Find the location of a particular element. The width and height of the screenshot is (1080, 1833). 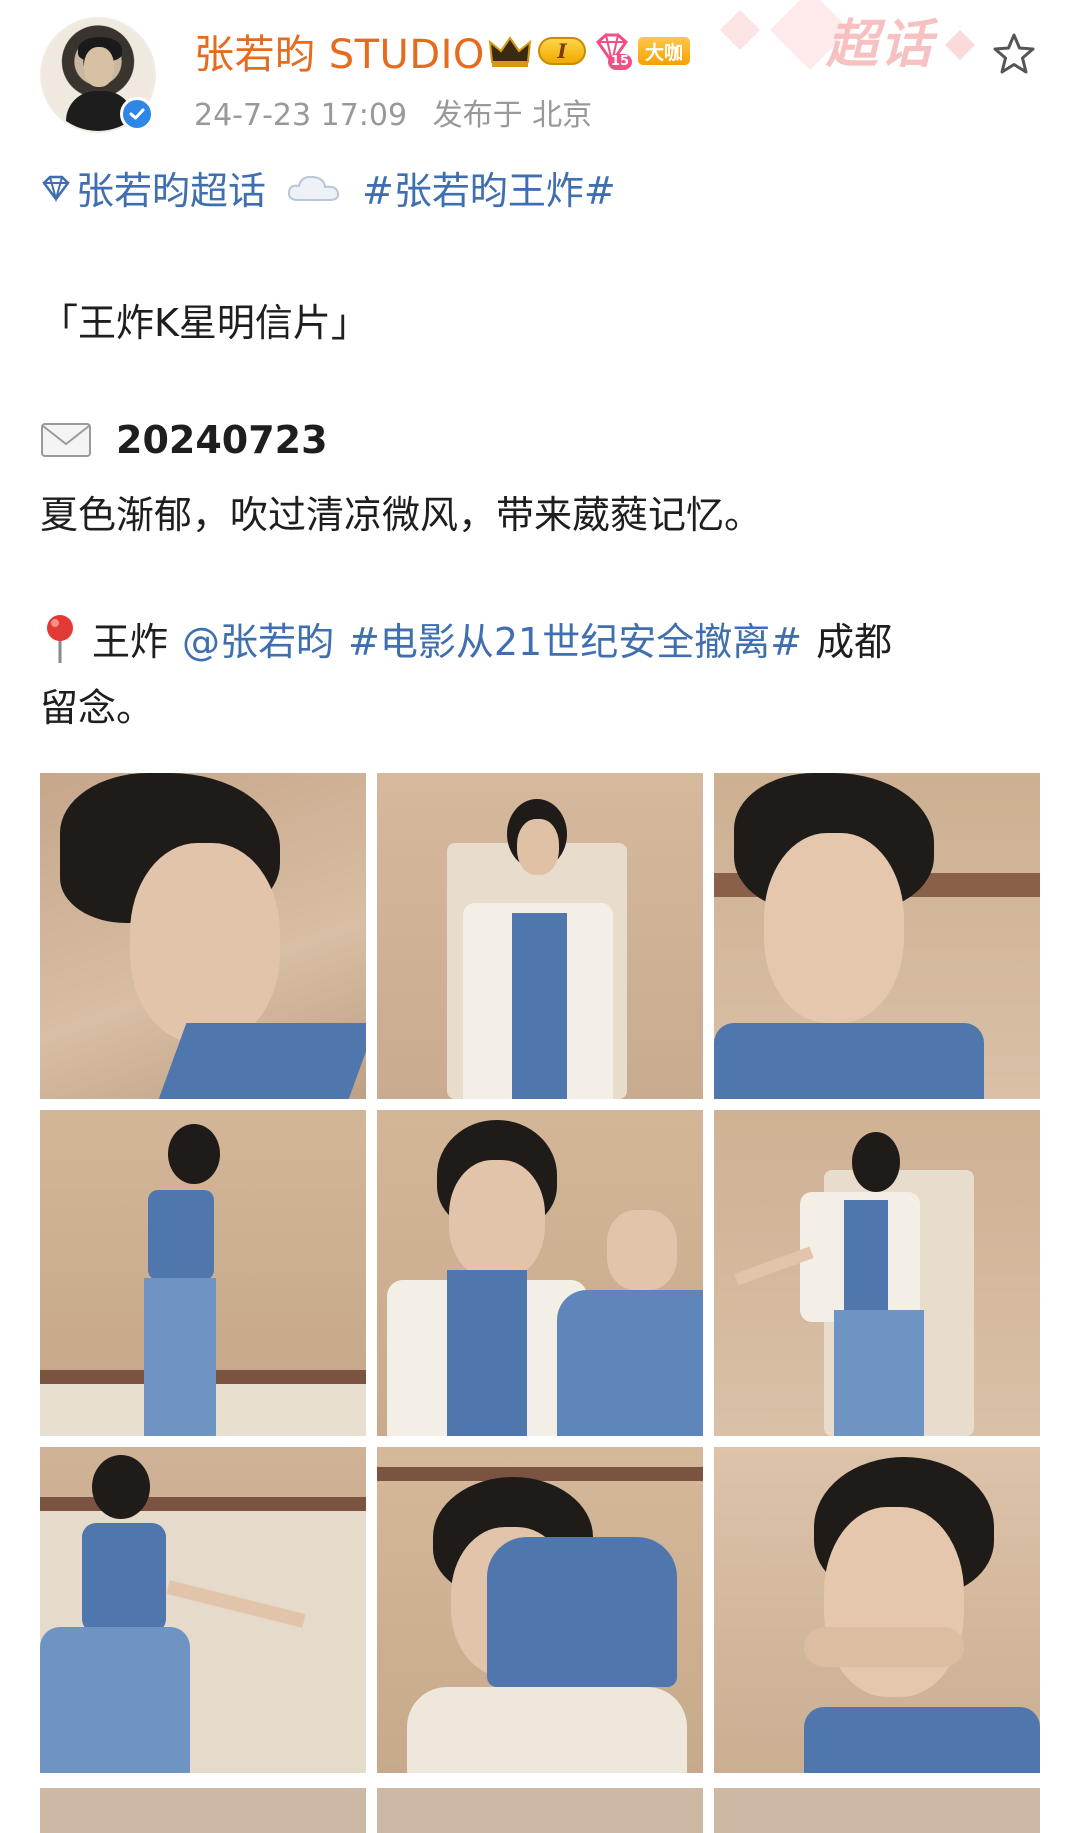

post-date: 20240723 is located at coordinates (222, 440).